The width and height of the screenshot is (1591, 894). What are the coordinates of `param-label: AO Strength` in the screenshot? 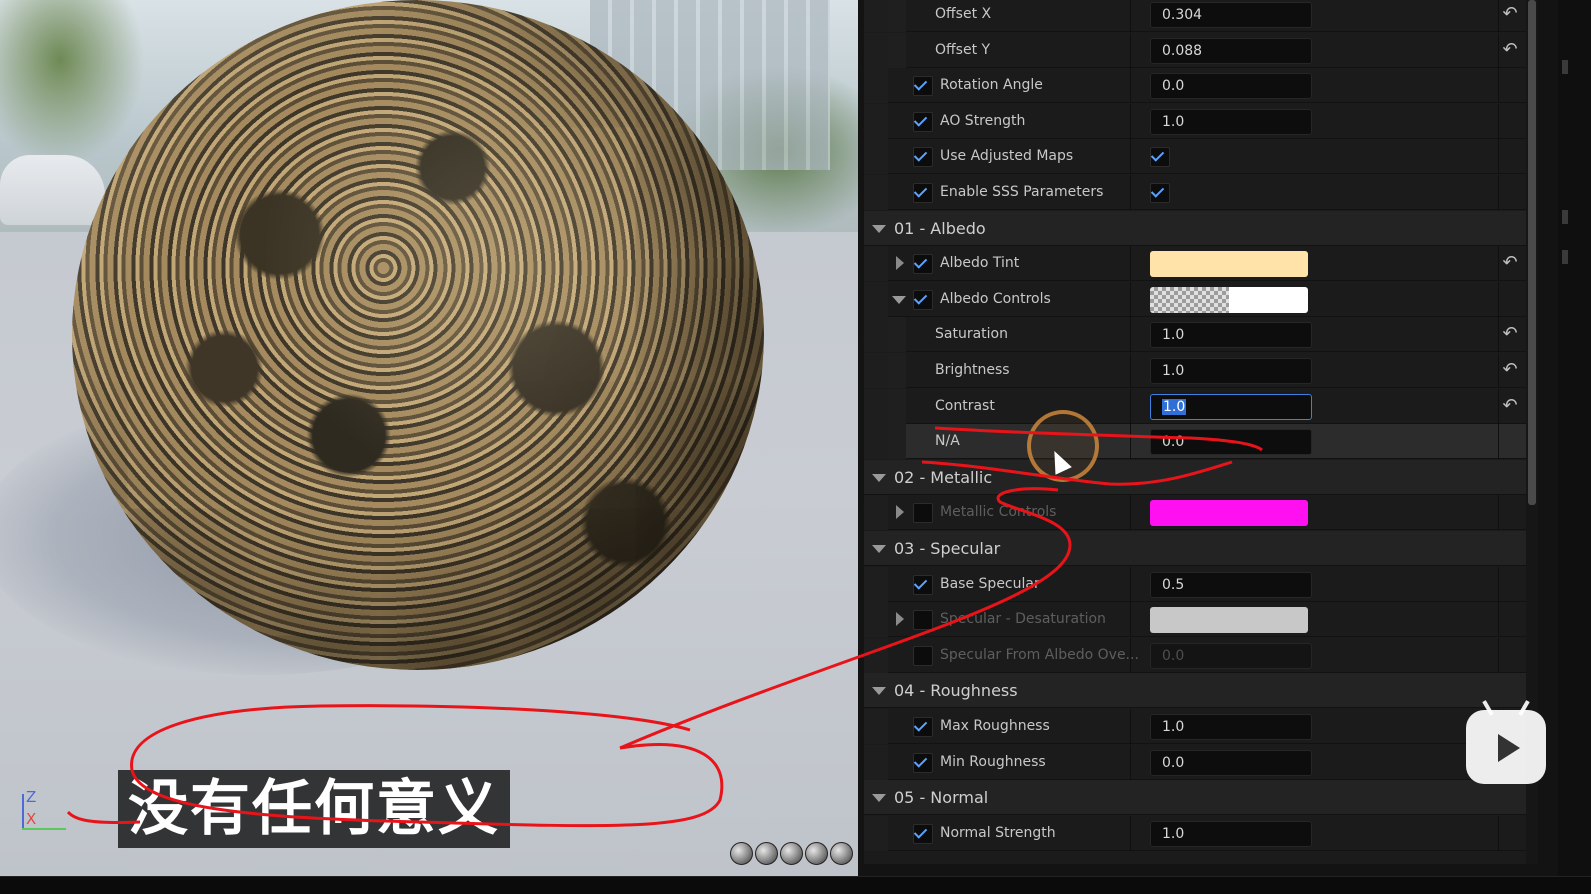 It's located at (983, 121).